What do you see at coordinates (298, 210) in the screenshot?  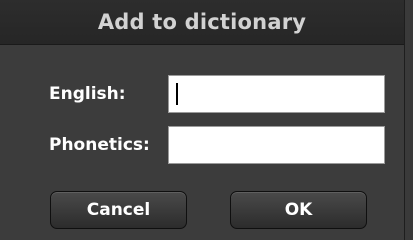 I see `ok-button: OK` at bounding box center [298, 210].